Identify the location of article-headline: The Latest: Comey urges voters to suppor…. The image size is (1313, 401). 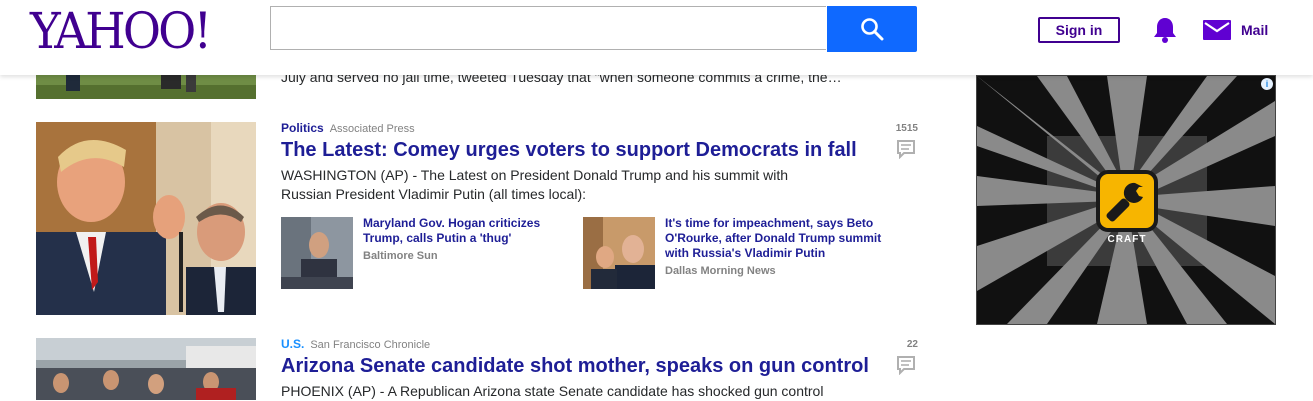
(569, 150).